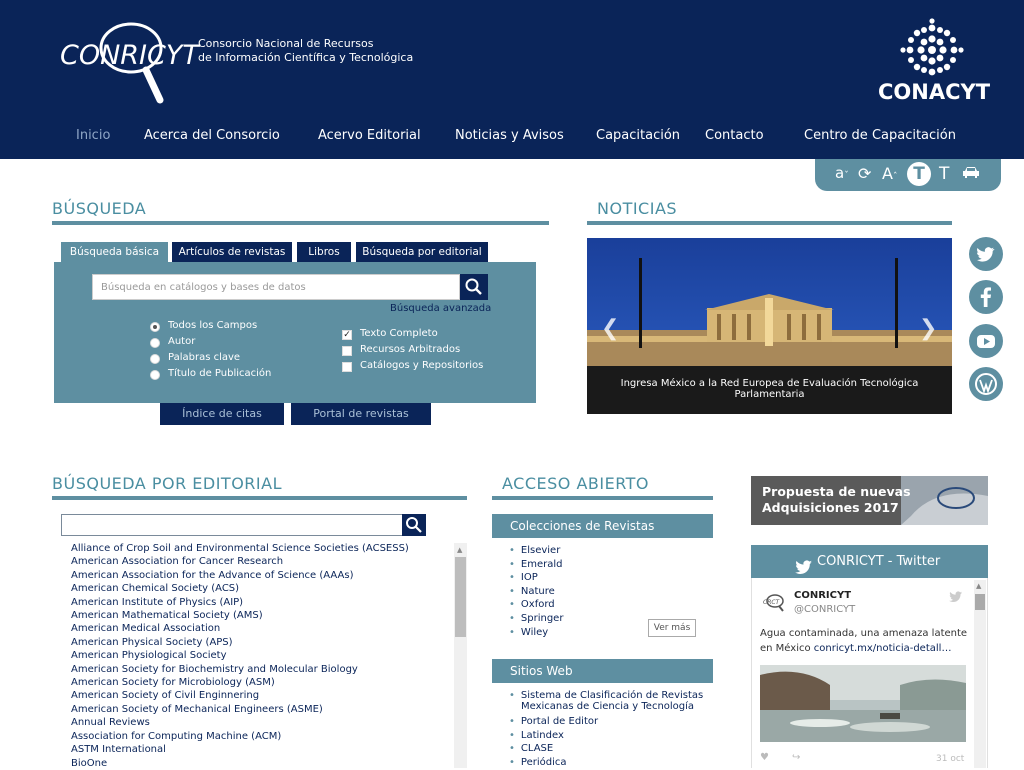  I want to click on list-item: American Physical Society (APS), so click(261, 642).